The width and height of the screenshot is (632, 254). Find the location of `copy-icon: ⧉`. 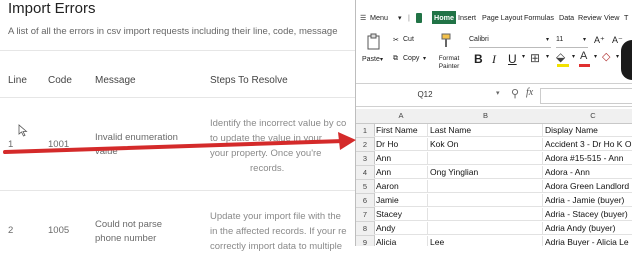

copy-icon: ⧉ is located at coordinates (395, 59).